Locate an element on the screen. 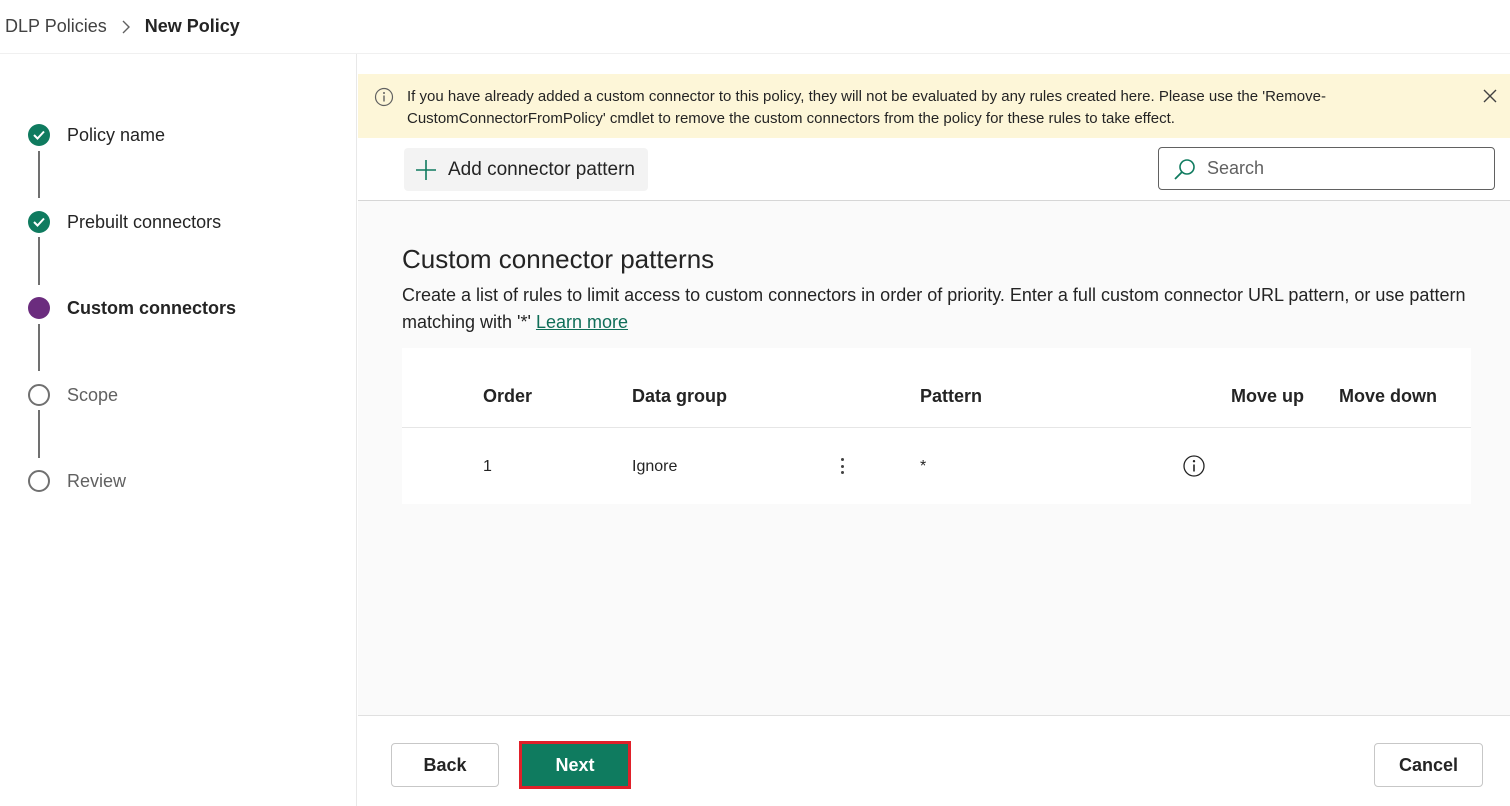  step-label: Prebuilt connectors is located at coordinates (144, 221).